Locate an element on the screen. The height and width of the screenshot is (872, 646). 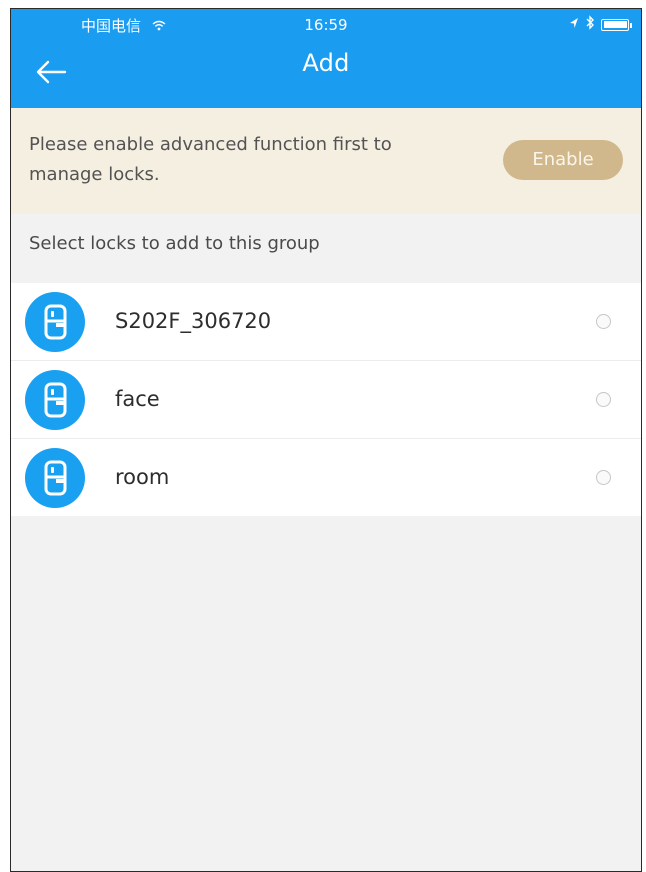
location-arrow-icon is located at coordinates (574, 25).